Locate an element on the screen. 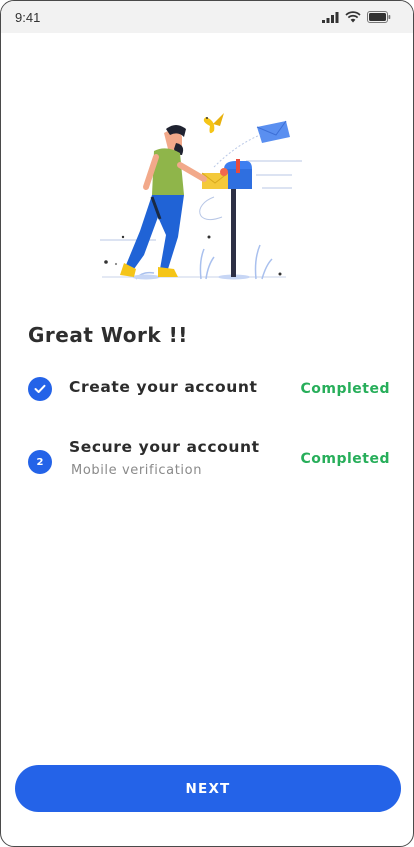 The height and width of the screenshot is (847, 414). step-number: 2 is located at coordinates (40, 462).